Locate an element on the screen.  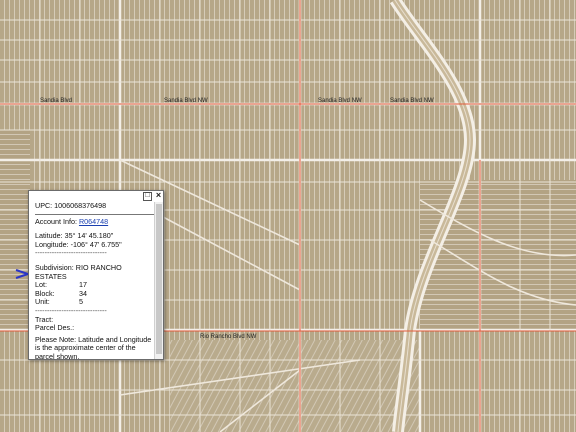
account-label: Account Info: is located at coordinates (56, 221).